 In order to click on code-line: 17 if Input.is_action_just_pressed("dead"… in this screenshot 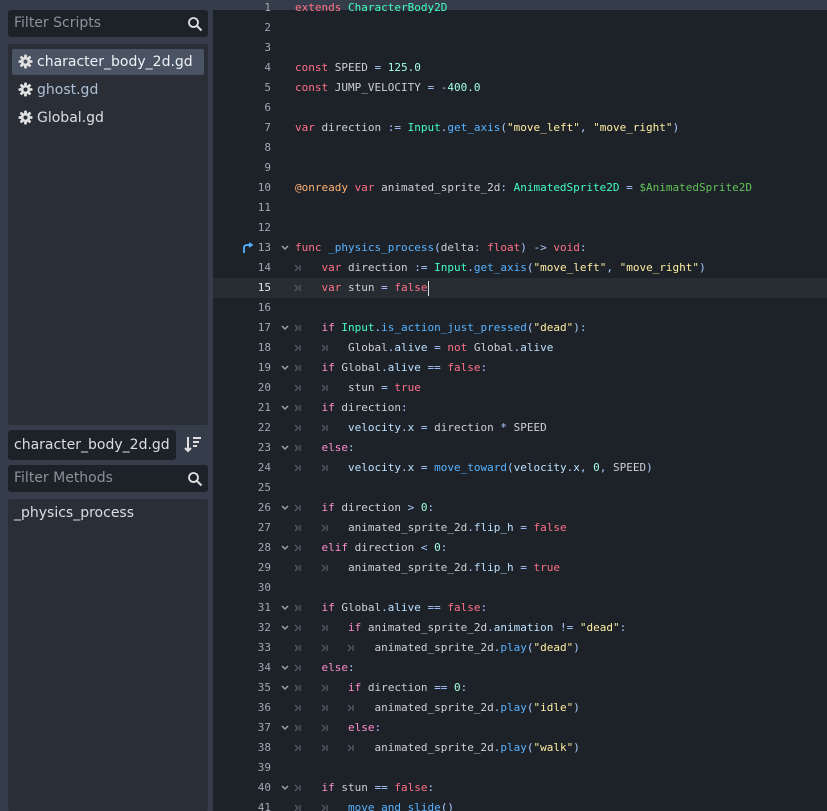, I will do `click(520, 328)`.